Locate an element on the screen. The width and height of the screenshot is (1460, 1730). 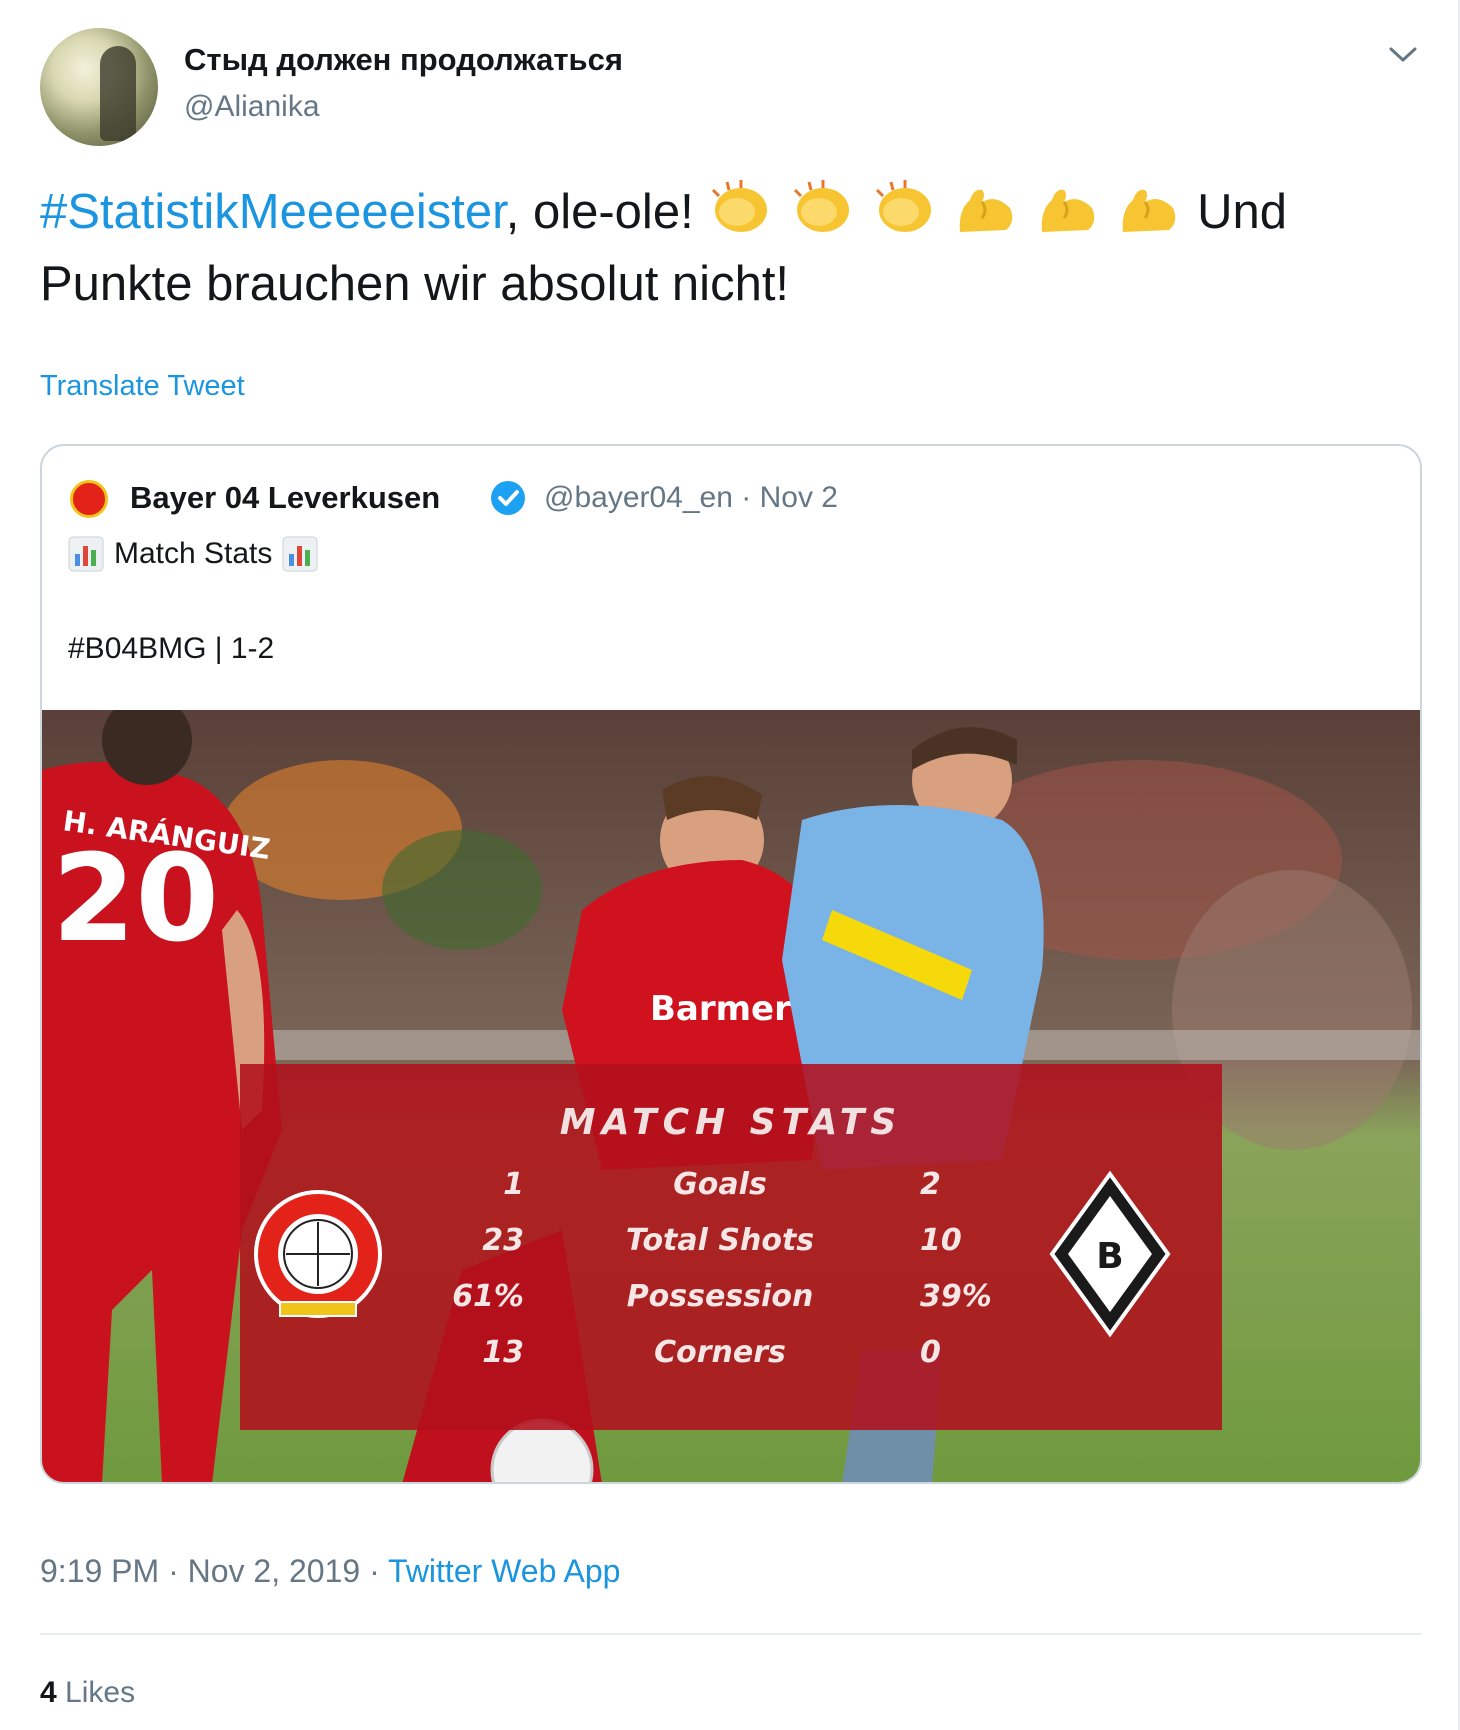
quoted-handle-date: @bayer04_en · Nov 2 is located at coordinates (691, 498).